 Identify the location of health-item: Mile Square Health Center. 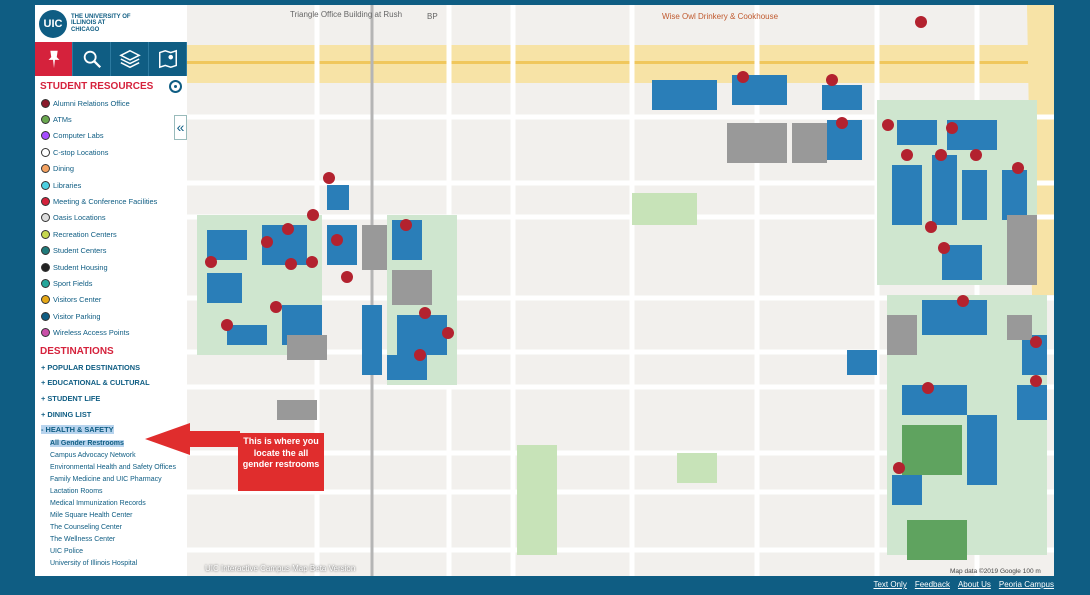
(111, 516).